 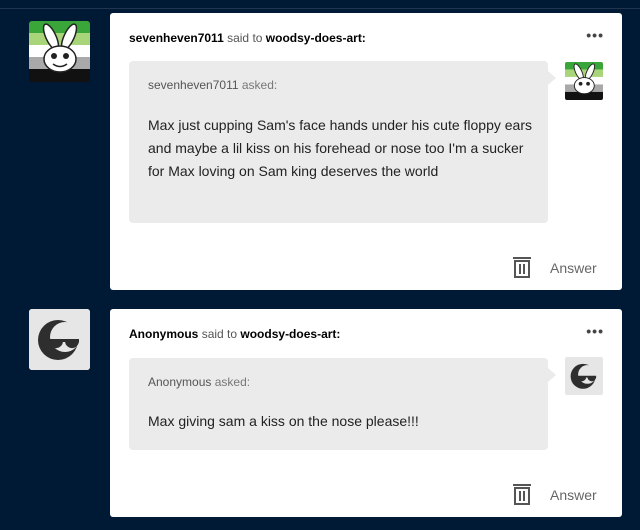 I want to click on asker-link: Anonymous, so click(x=179, y=382).